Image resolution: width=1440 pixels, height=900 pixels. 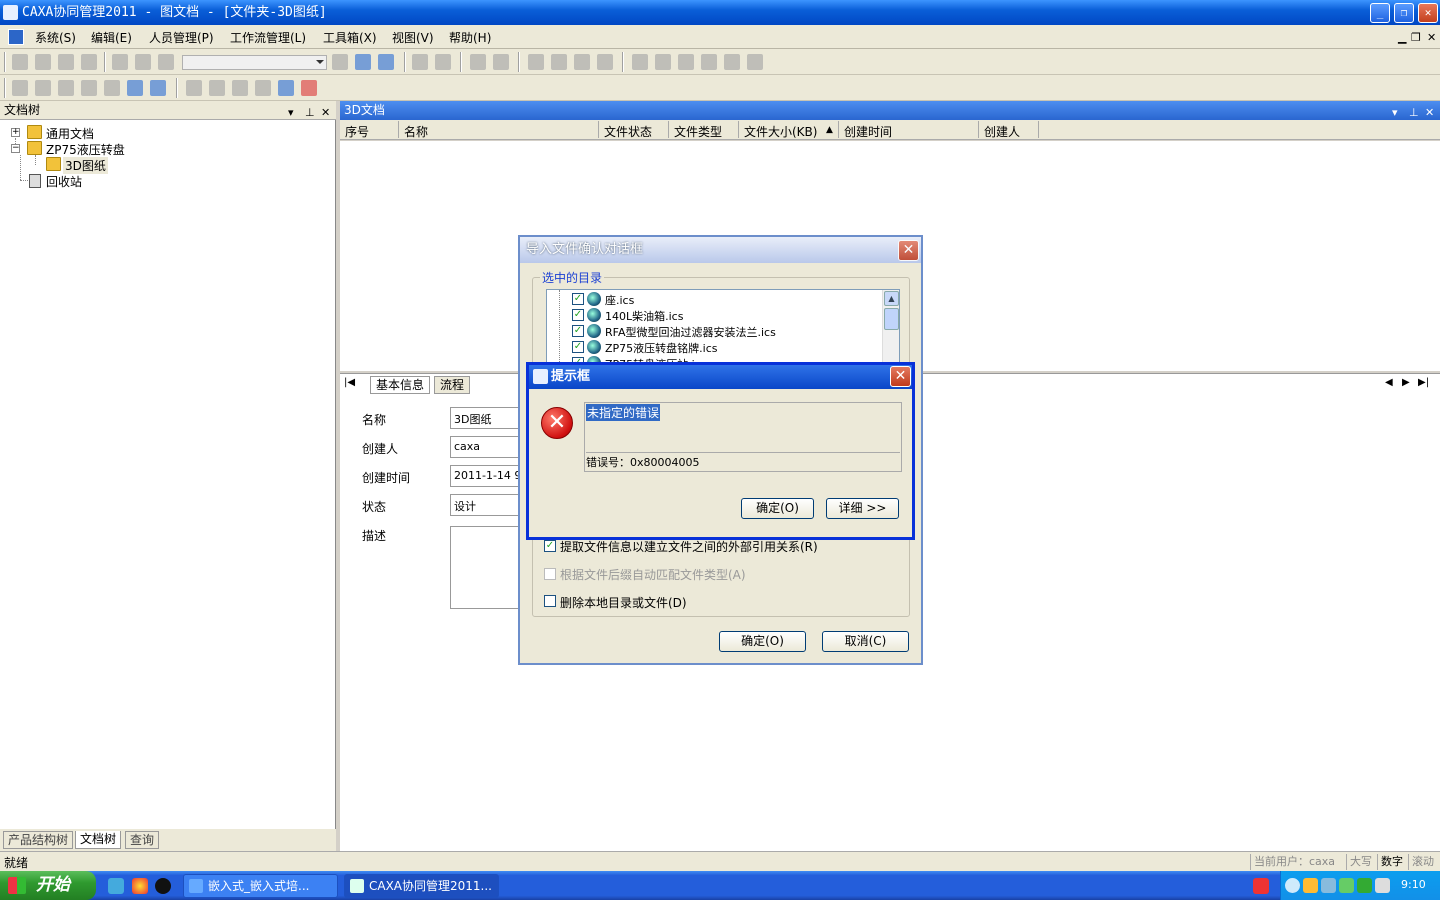 I want to click on preview-icon, so click(x=363, y=62).